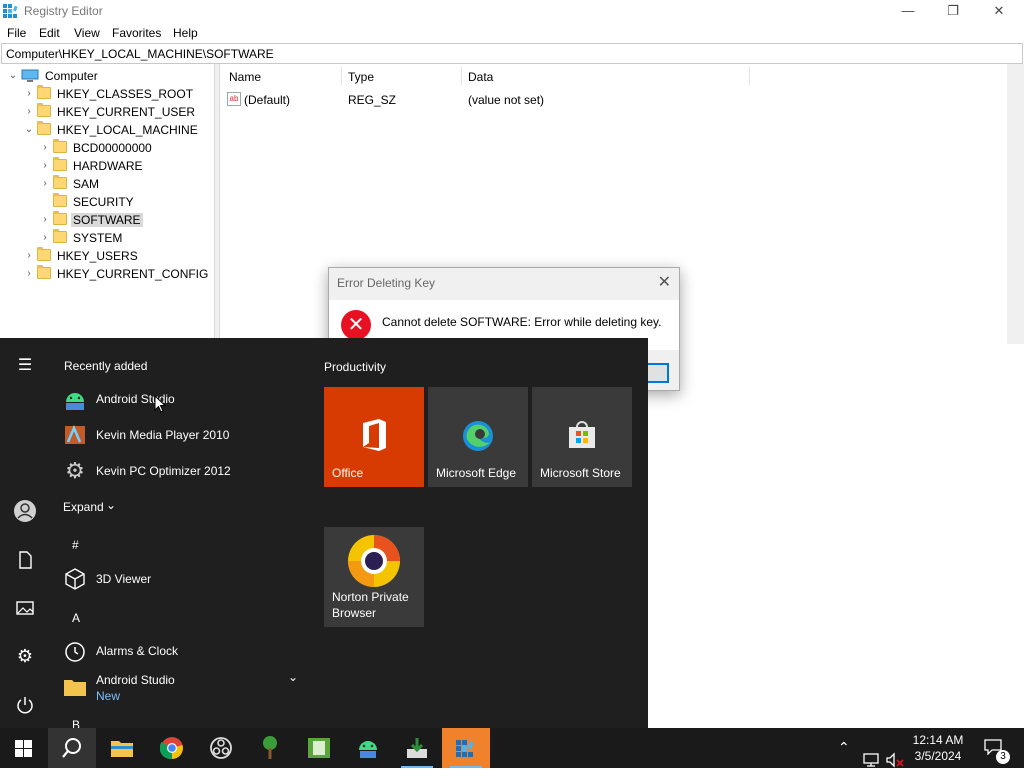 This screenshot has height=780, width=1024. I want to click on office-icon, so click(374, 435).